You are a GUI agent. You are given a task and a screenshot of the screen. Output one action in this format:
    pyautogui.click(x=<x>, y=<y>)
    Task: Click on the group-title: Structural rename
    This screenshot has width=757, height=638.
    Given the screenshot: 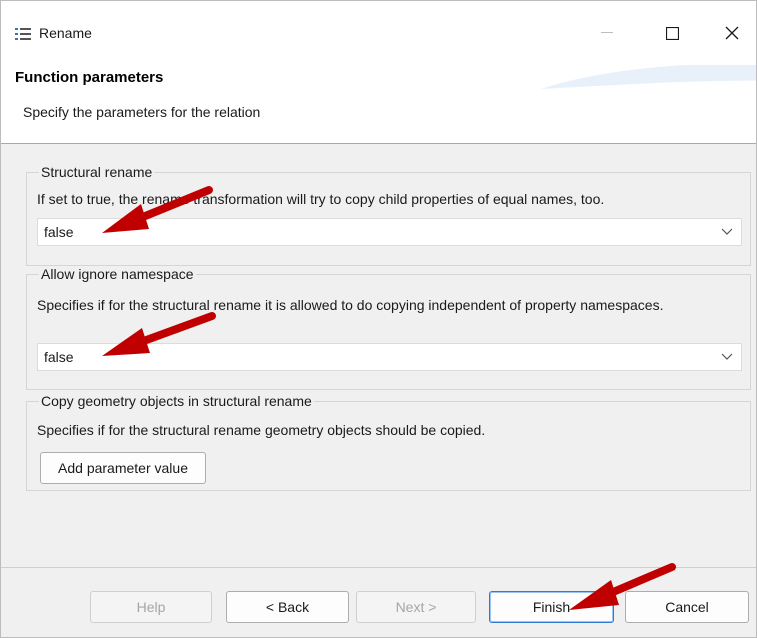 What is the action you would take?
    pyautogui.click(x=97, y=172)
    